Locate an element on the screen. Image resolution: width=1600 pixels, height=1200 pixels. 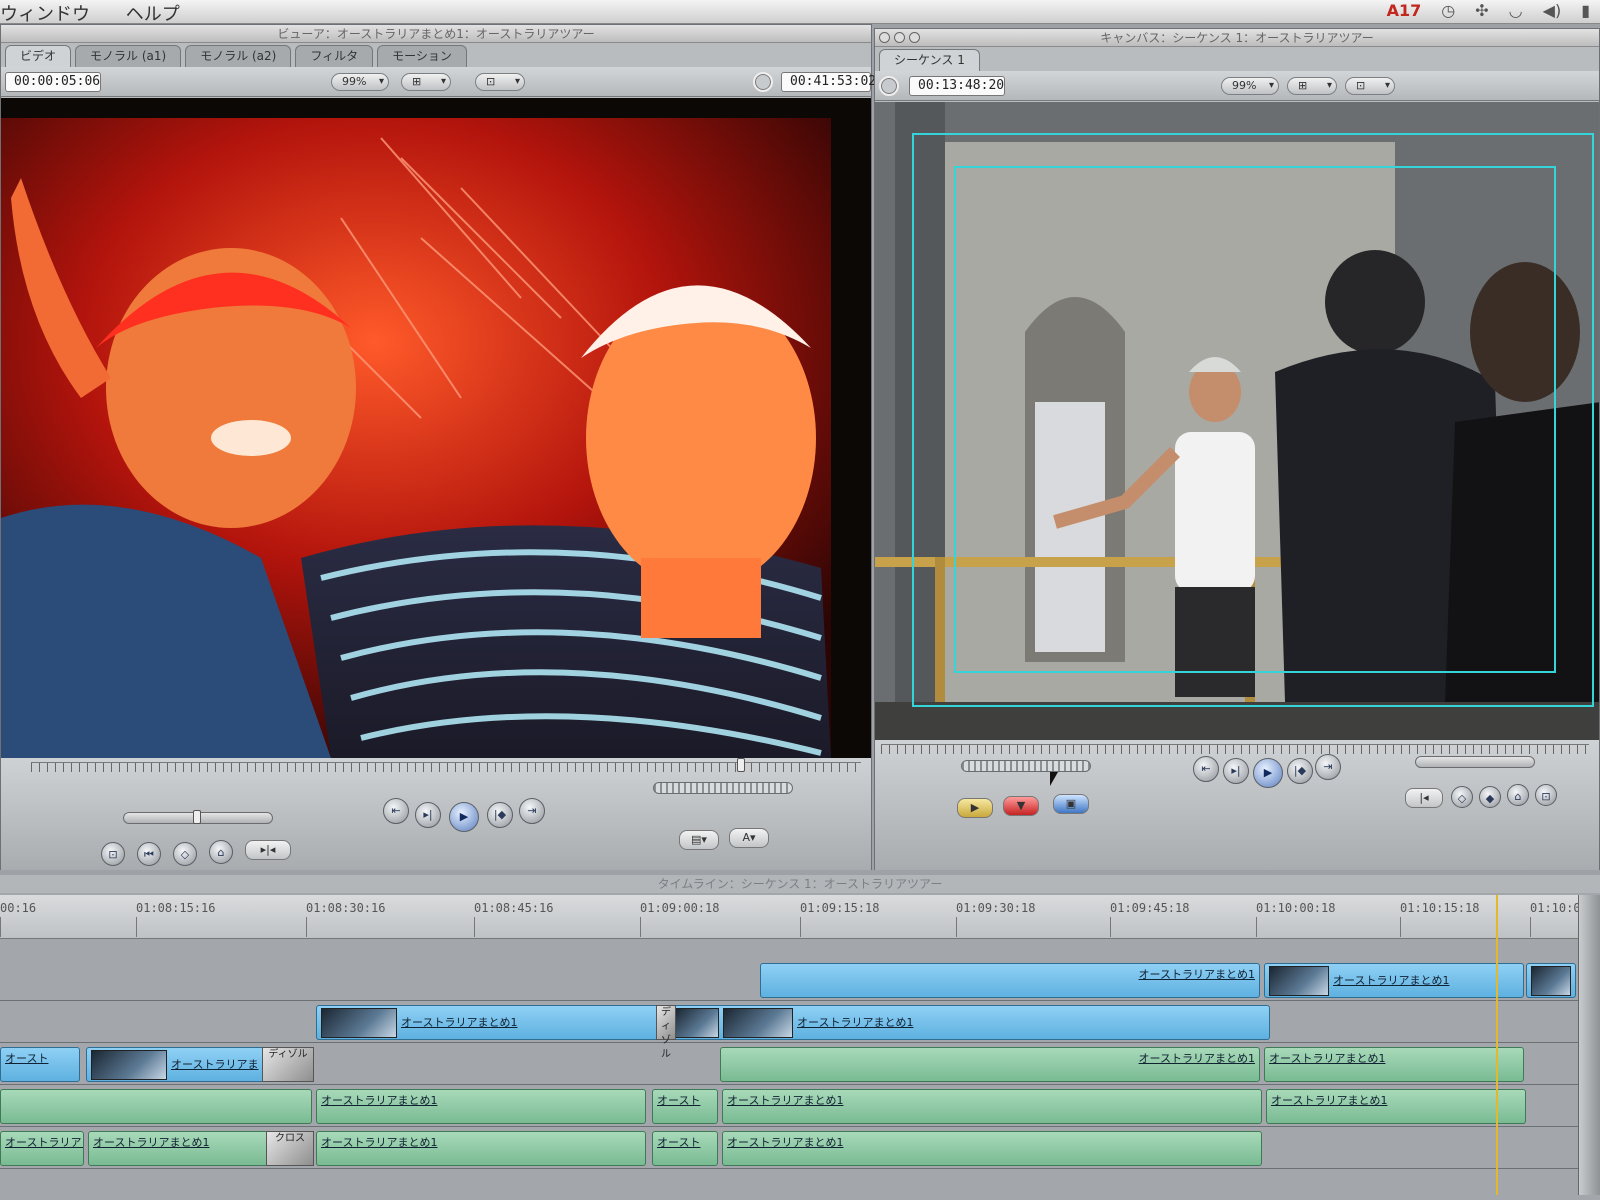
bluetooth-icon: ✣ is located at coordinates (1481, 10).